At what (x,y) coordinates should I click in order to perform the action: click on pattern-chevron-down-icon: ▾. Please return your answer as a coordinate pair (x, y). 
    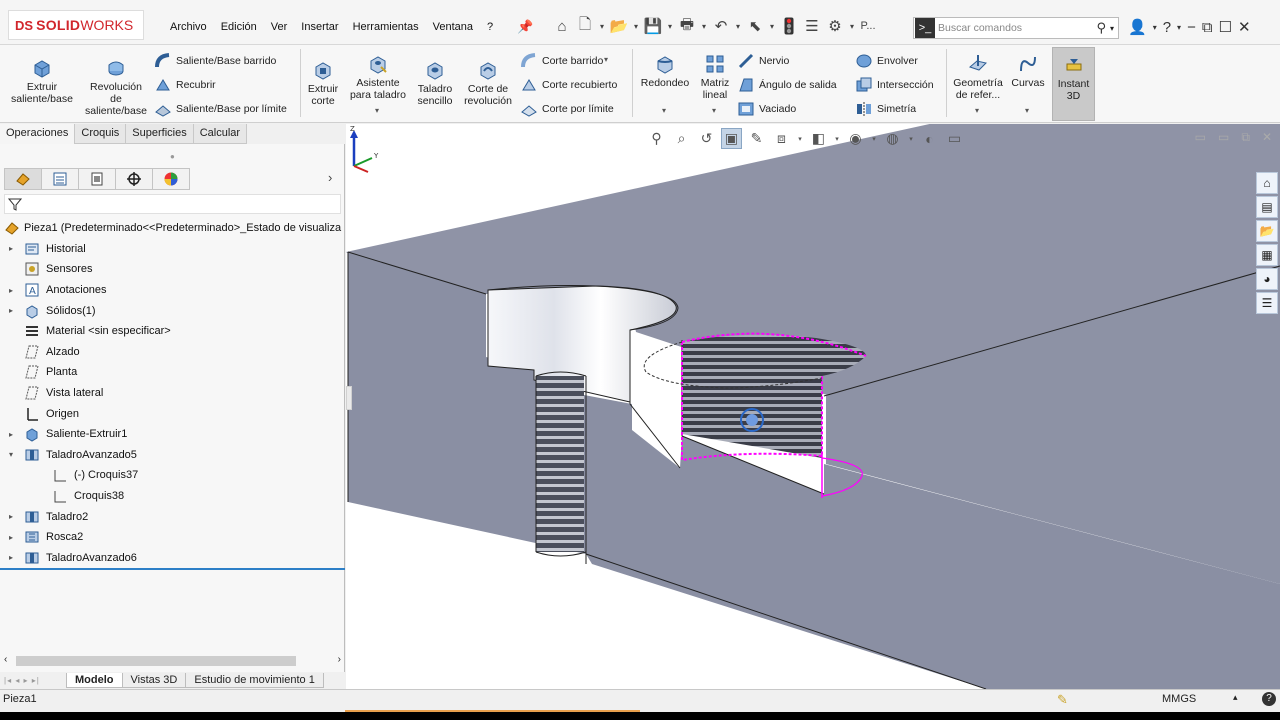
    Looking at the image, I should click on (714, 110).